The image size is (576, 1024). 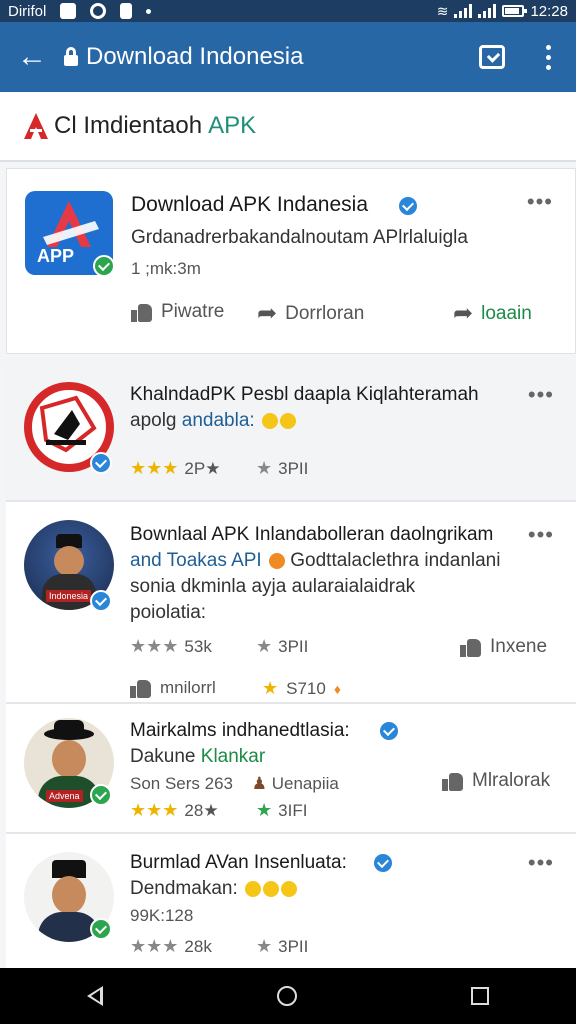 What do you see at coordinates (184, 888) in the screenshot?
I see `post-subtitle-text: Dendmakan:` at bounding box center [184, 888].